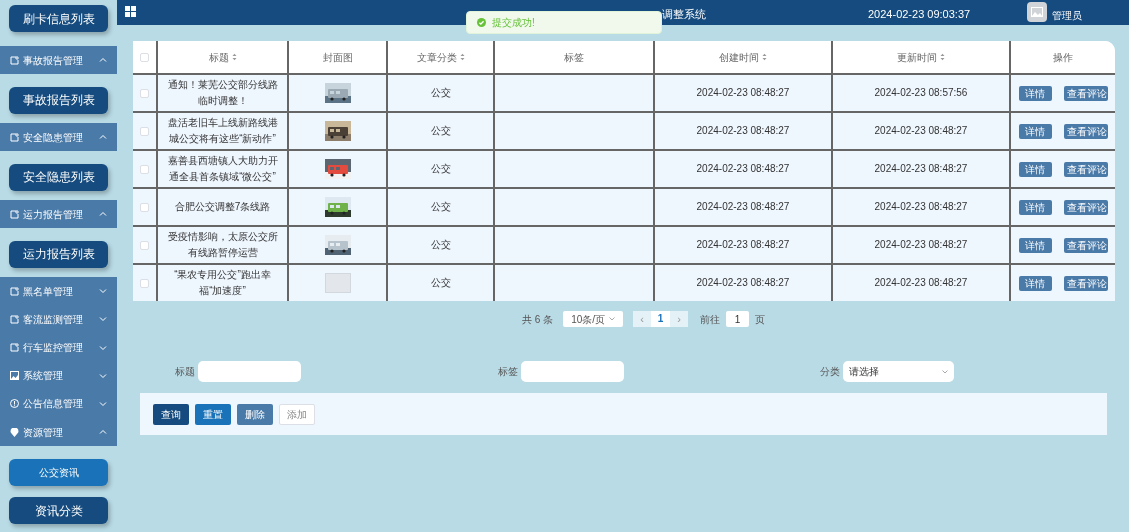 The image size is (1129, 532). What do you see at coordinates (222, 169) in the screenshot?
I see `table-cell-text: 嘉善县西塘镇人大助力开通全县首条镇域“微公交”` at bounding box center [222, 169].